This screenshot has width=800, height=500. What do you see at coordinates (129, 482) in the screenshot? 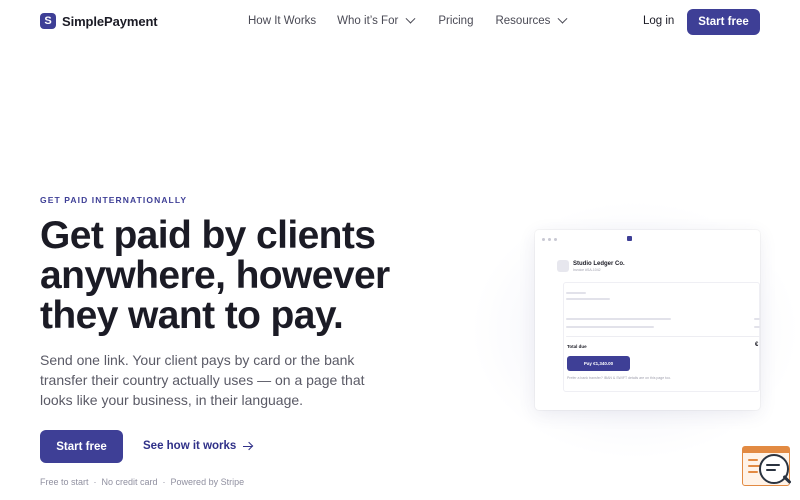
I see `assurance-item: No credit card` at bounding box center [129, 482].